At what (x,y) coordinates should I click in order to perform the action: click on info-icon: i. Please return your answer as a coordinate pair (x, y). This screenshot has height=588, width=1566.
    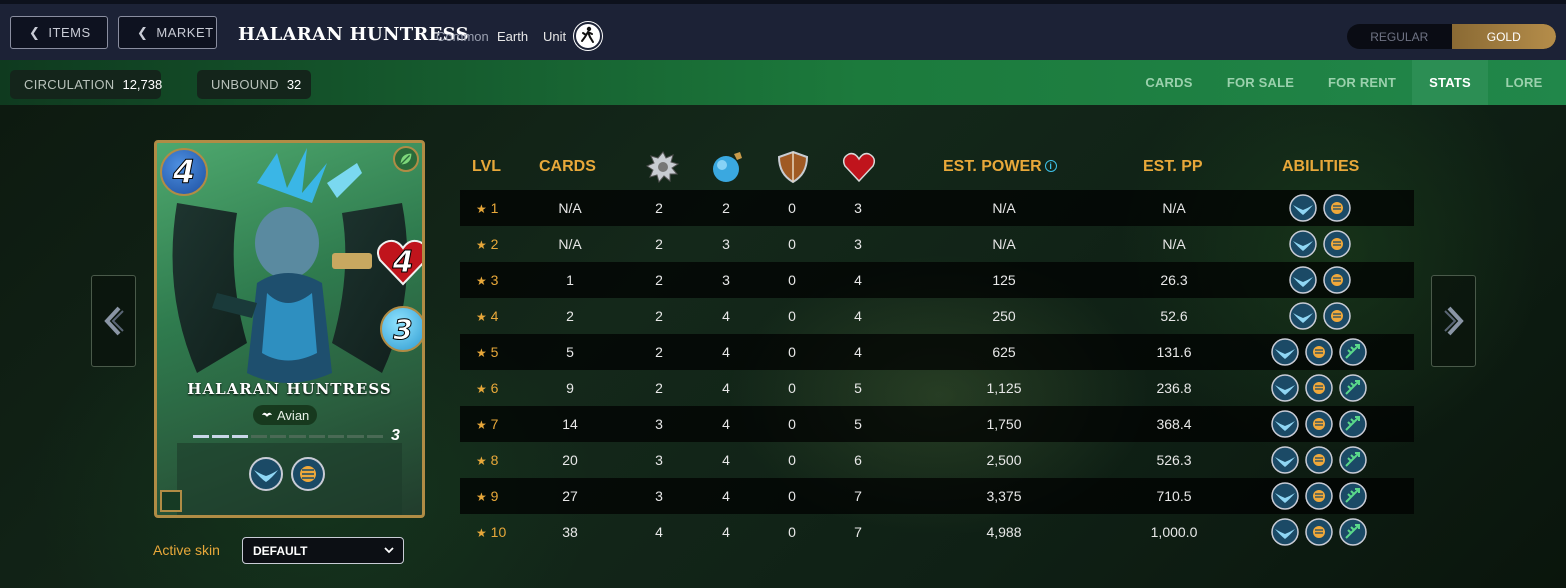
    Looking at the image, I should click on (1050, 166).